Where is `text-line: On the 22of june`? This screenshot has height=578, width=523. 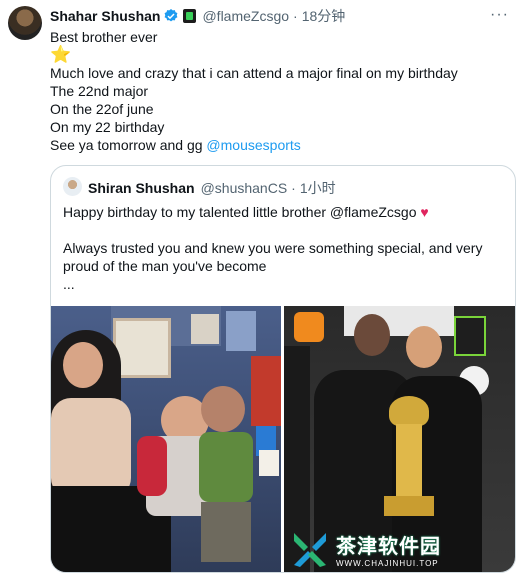 text-line: On the 22of june is located at coordinates (102, 109).